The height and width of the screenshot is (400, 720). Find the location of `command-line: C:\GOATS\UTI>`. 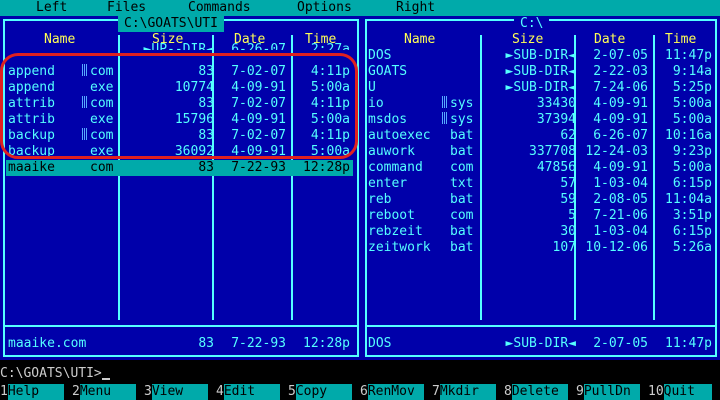

command-line: C:\GOATS\UTI> is located at coordinates (55, 374).